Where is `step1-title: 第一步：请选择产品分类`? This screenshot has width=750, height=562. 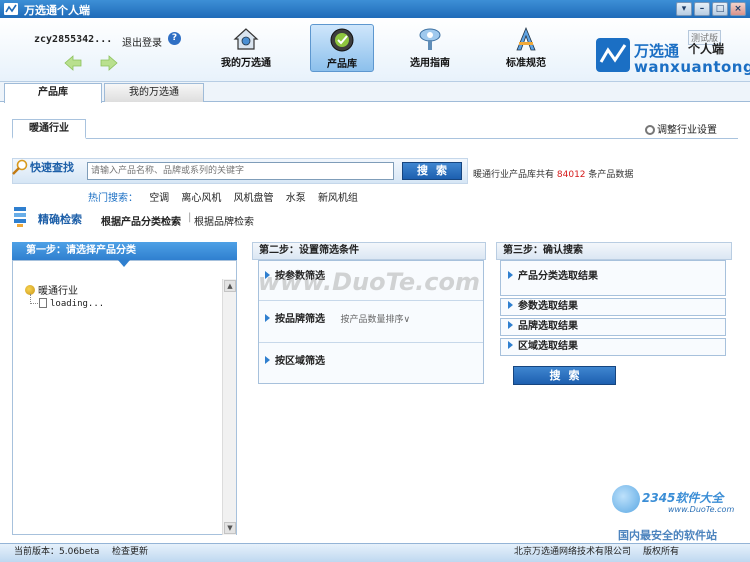 step1-title: 第一步：请选择产品分类 is located at coordinates (124, 251).